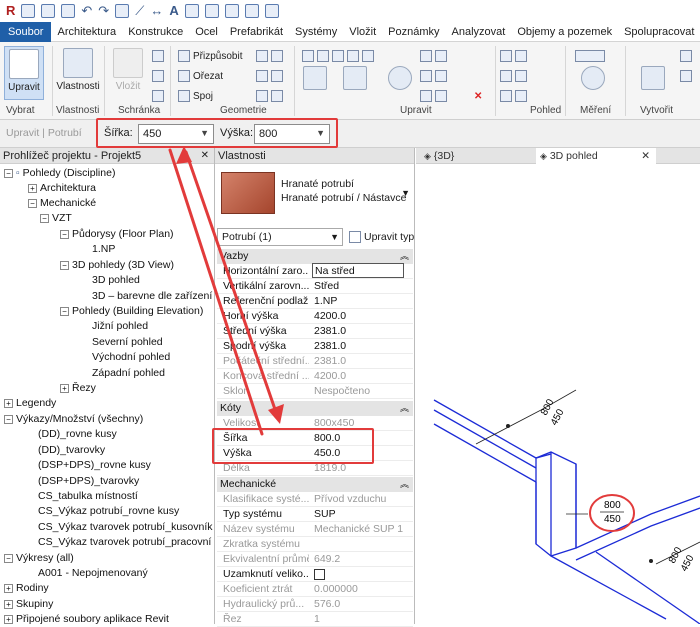 The image size is (700, 627). I want to click on tree-item: A001 - Nepojmenovaný, so click(93, 573).